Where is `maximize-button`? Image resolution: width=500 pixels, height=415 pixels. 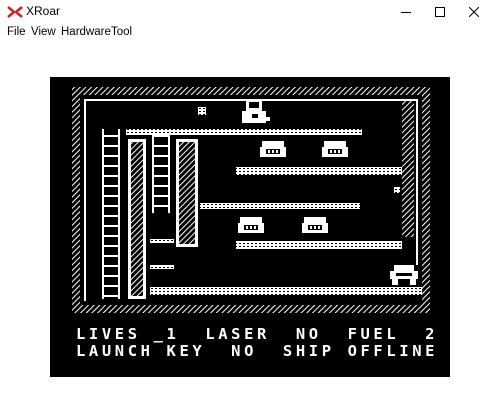
maximize-button is located at coordinates (440, 12).